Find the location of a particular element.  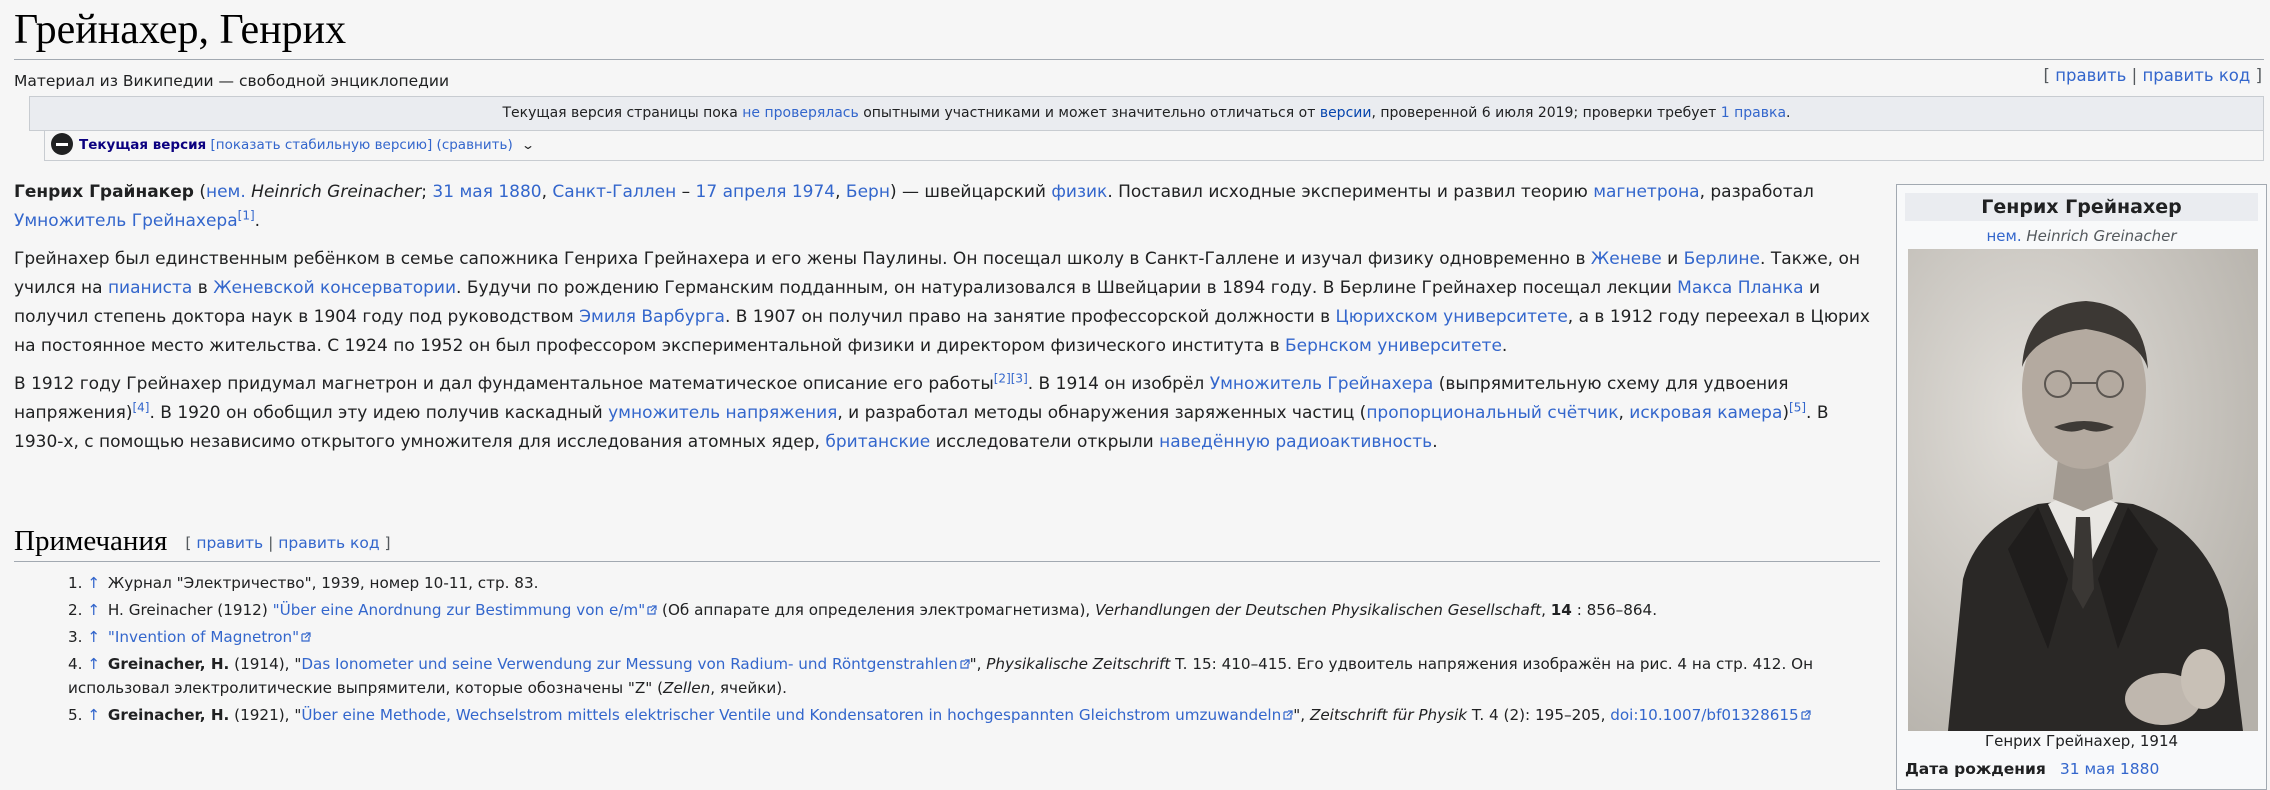

birthplace-link: Санкт-Галлен is located at coordinates (614, 192).